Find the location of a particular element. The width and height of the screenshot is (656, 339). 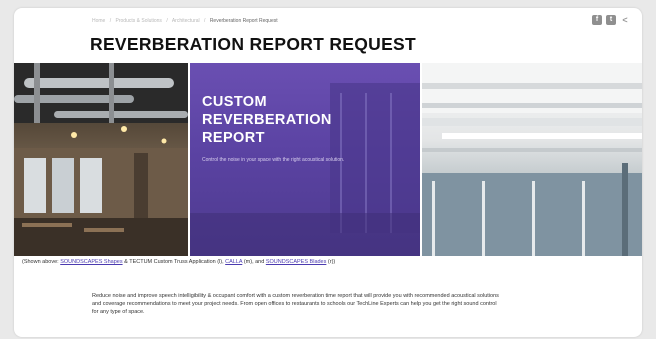

caption-prefix: (Shown above: is located at coordinates (41, 262).